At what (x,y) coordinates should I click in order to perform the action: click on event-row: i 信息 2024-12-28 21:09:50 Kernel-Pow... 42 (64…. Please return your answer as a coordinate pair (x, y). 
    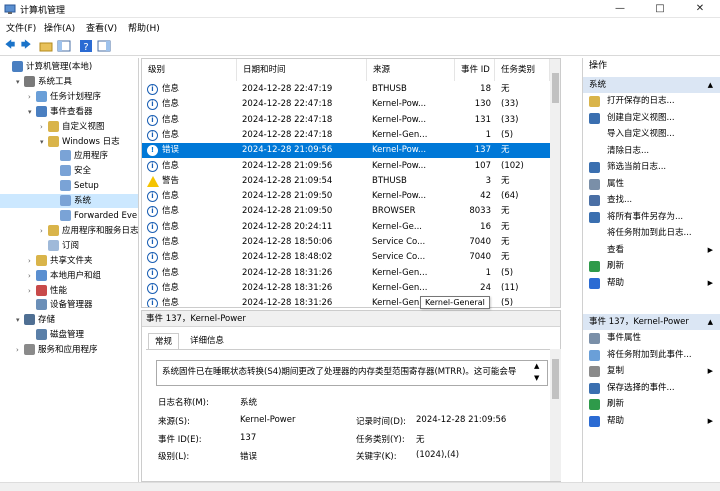
    Looking at the image, I should click on (351, 196).